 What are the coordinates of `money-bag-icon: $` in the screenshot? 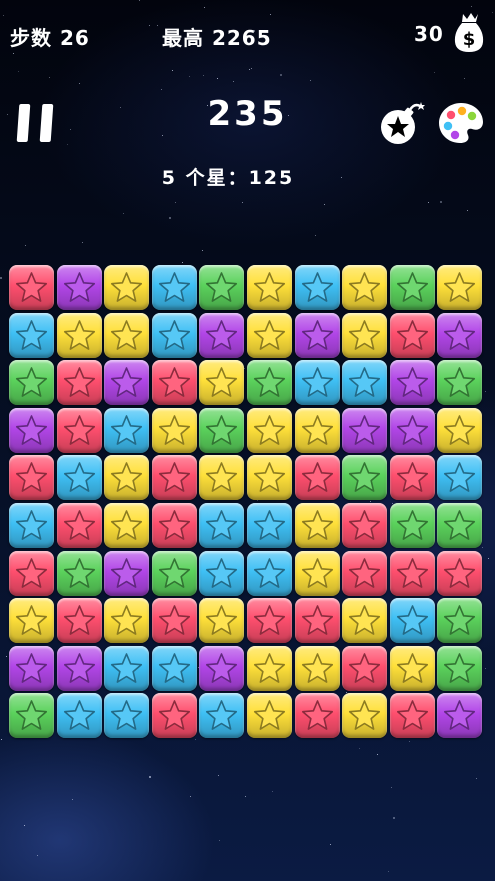 It's located at (469, 32).